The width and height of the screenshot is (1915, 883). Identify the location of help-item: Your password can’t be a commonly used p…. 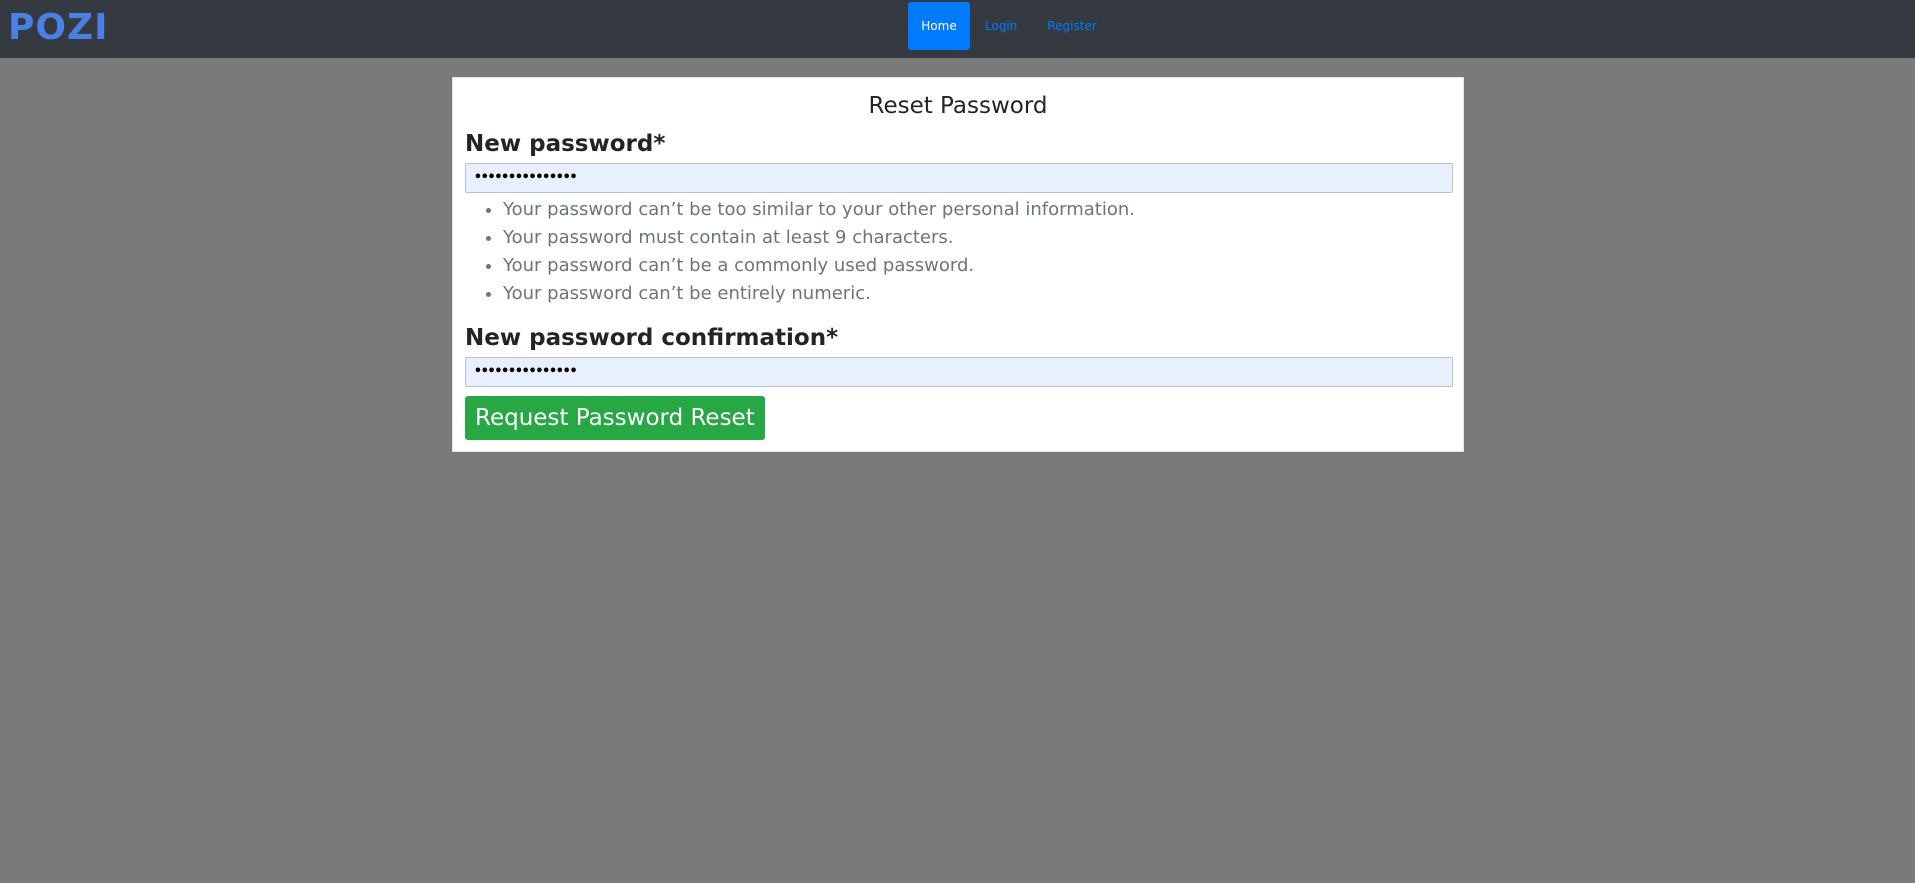
(819, 266).